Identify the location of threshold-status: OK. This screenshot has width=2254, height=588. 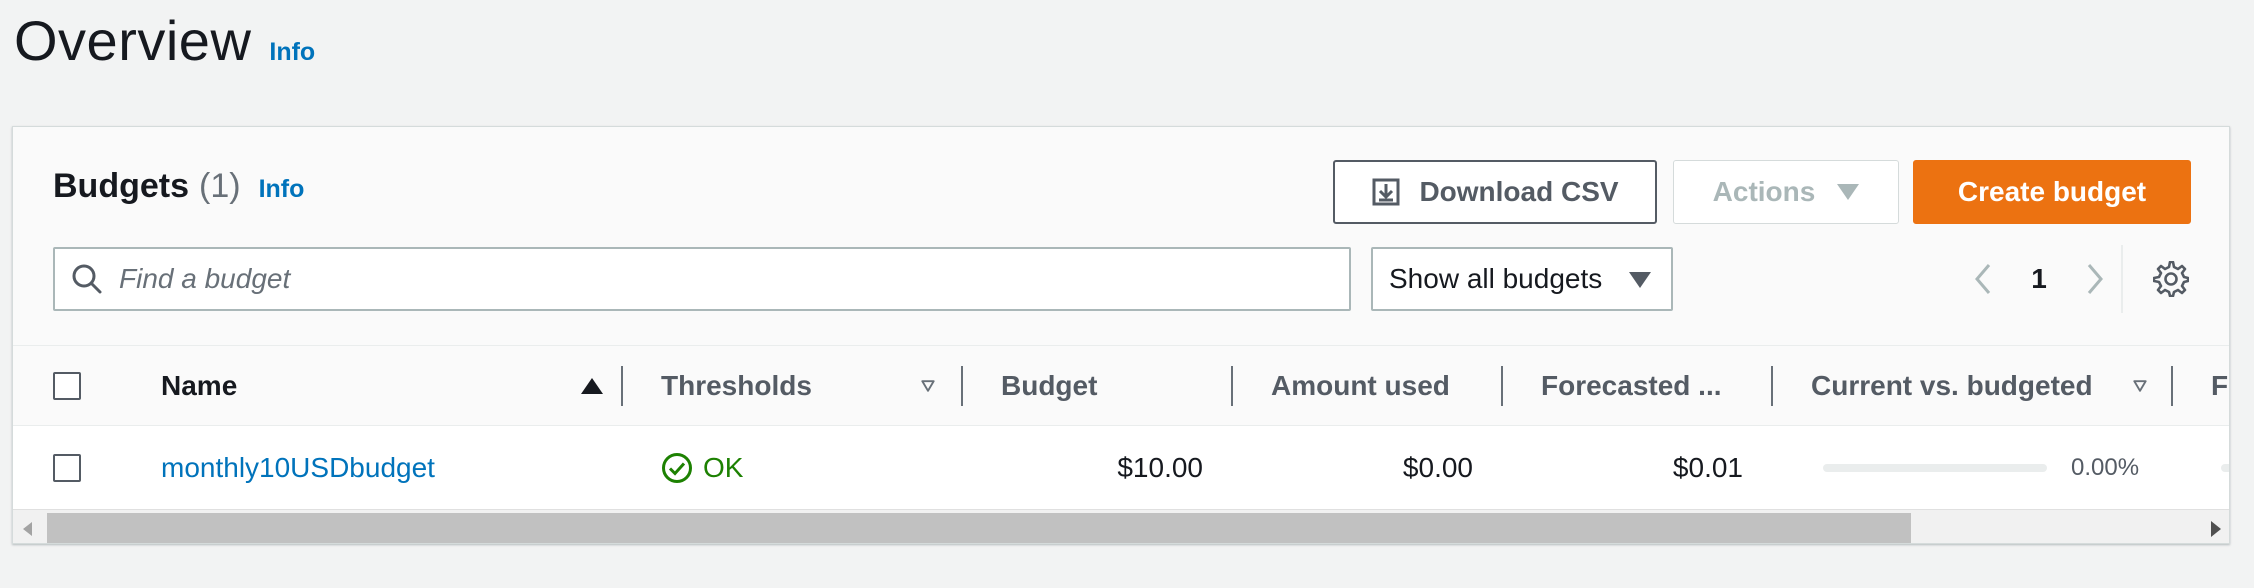
(723, 467).